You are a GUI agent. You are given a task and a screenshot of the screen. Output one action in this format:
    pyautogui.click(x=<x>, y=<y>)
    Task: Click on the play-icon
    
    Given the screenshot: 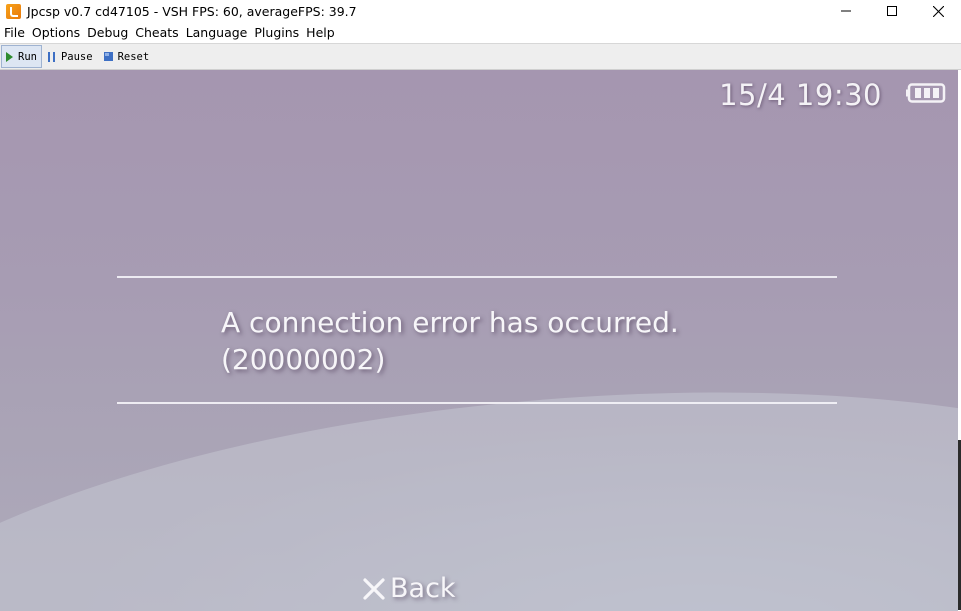 What is the action you would take?
    pyautogui.click(x=9, y=56)
    